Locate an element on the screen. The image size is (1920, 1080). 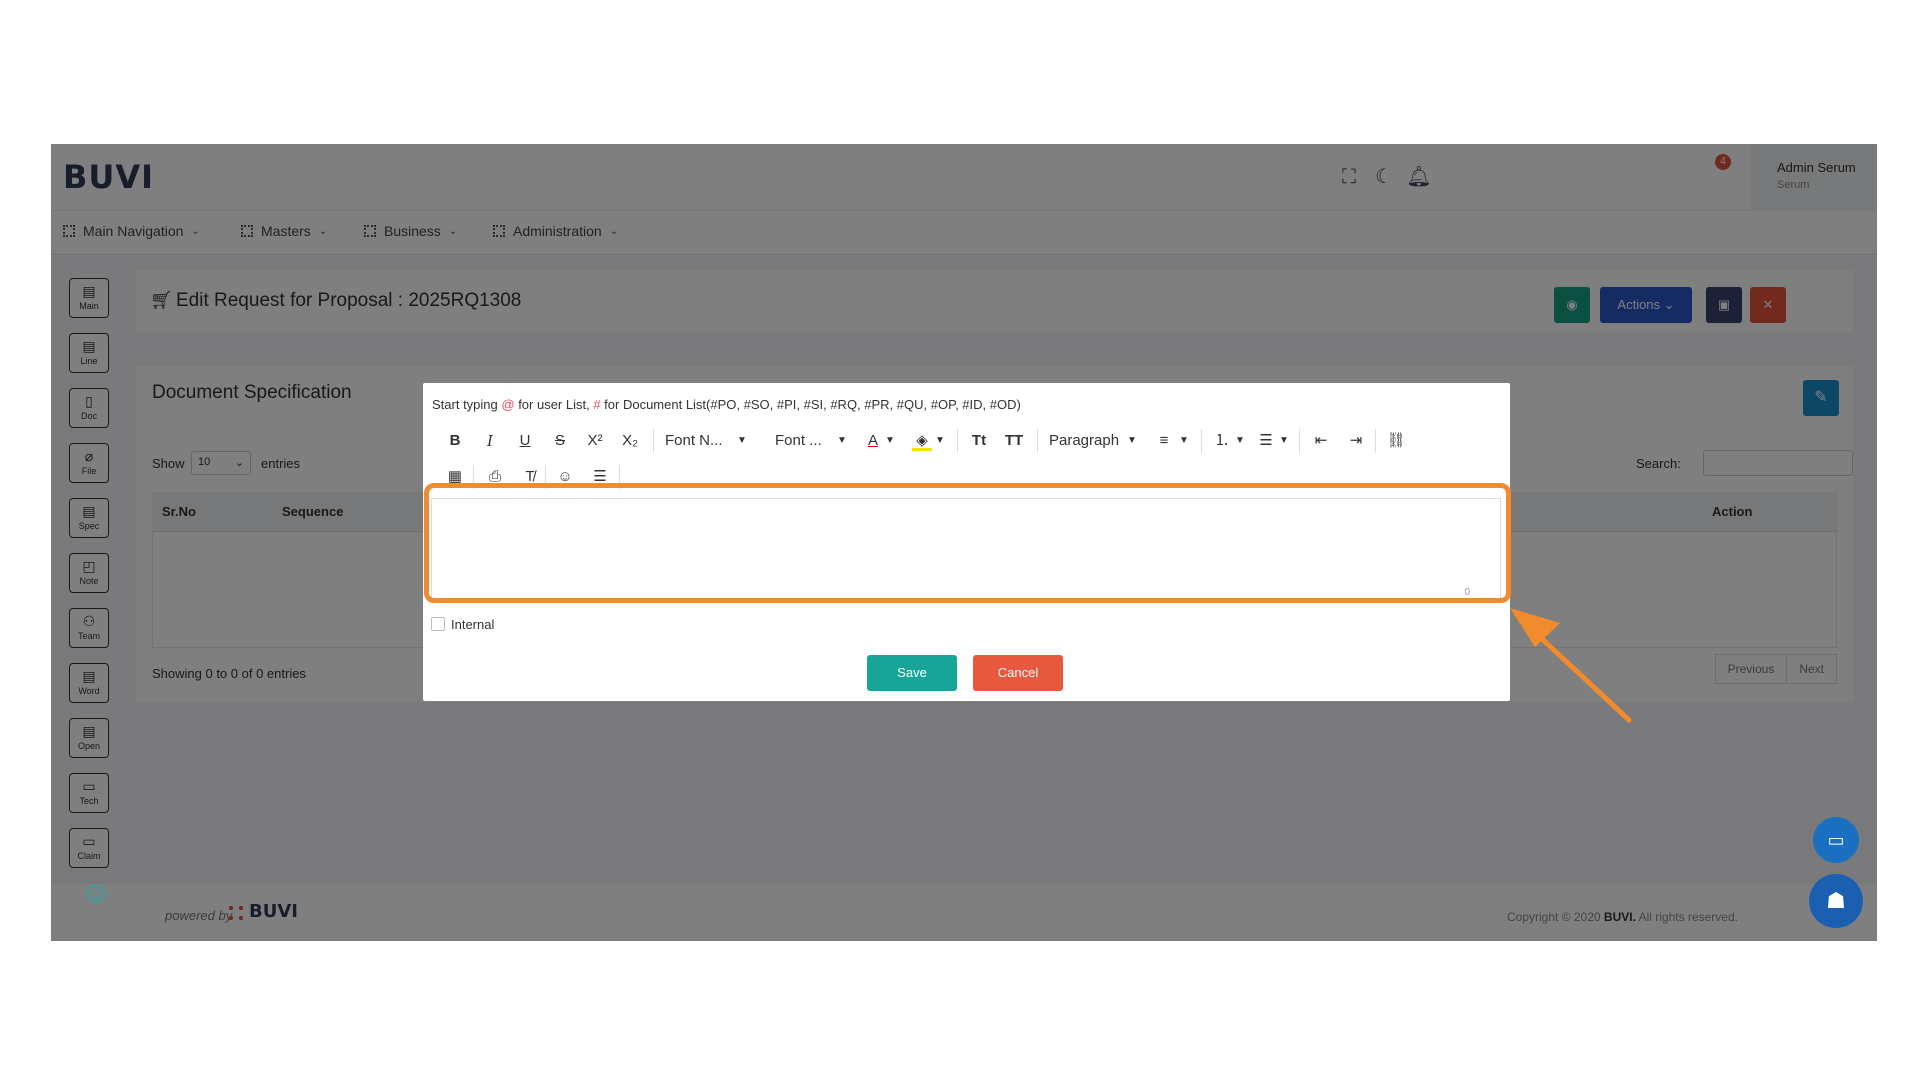
annotation-arrow is located at coordinates (1571, 665).